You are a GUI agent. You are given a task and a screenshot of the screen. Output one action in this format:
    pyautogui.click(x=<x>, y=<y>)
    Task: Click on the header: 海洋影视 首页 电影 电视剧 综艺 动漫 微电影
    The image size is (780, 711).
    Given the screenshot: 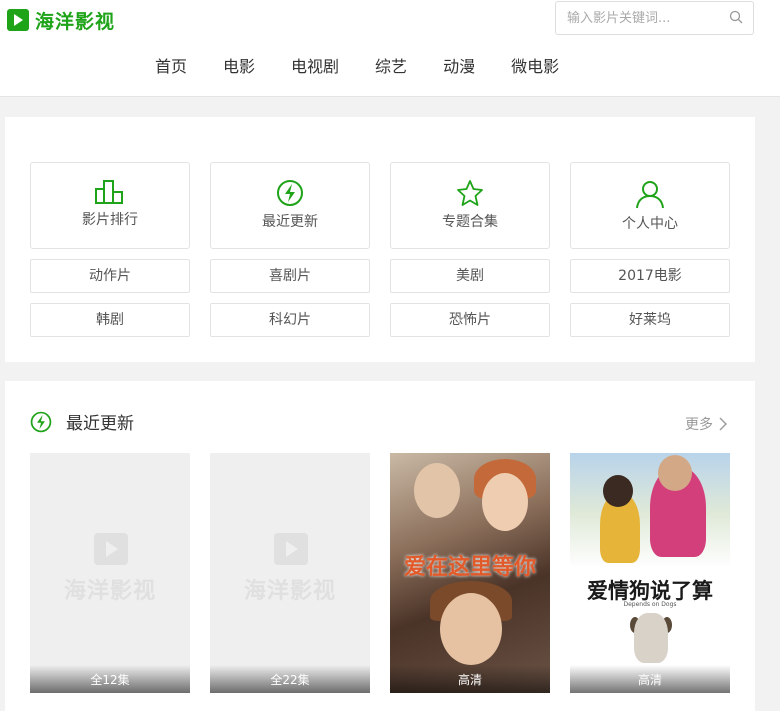 What is the action you would take?
    pyautogui.click(x=390, y=48)
    